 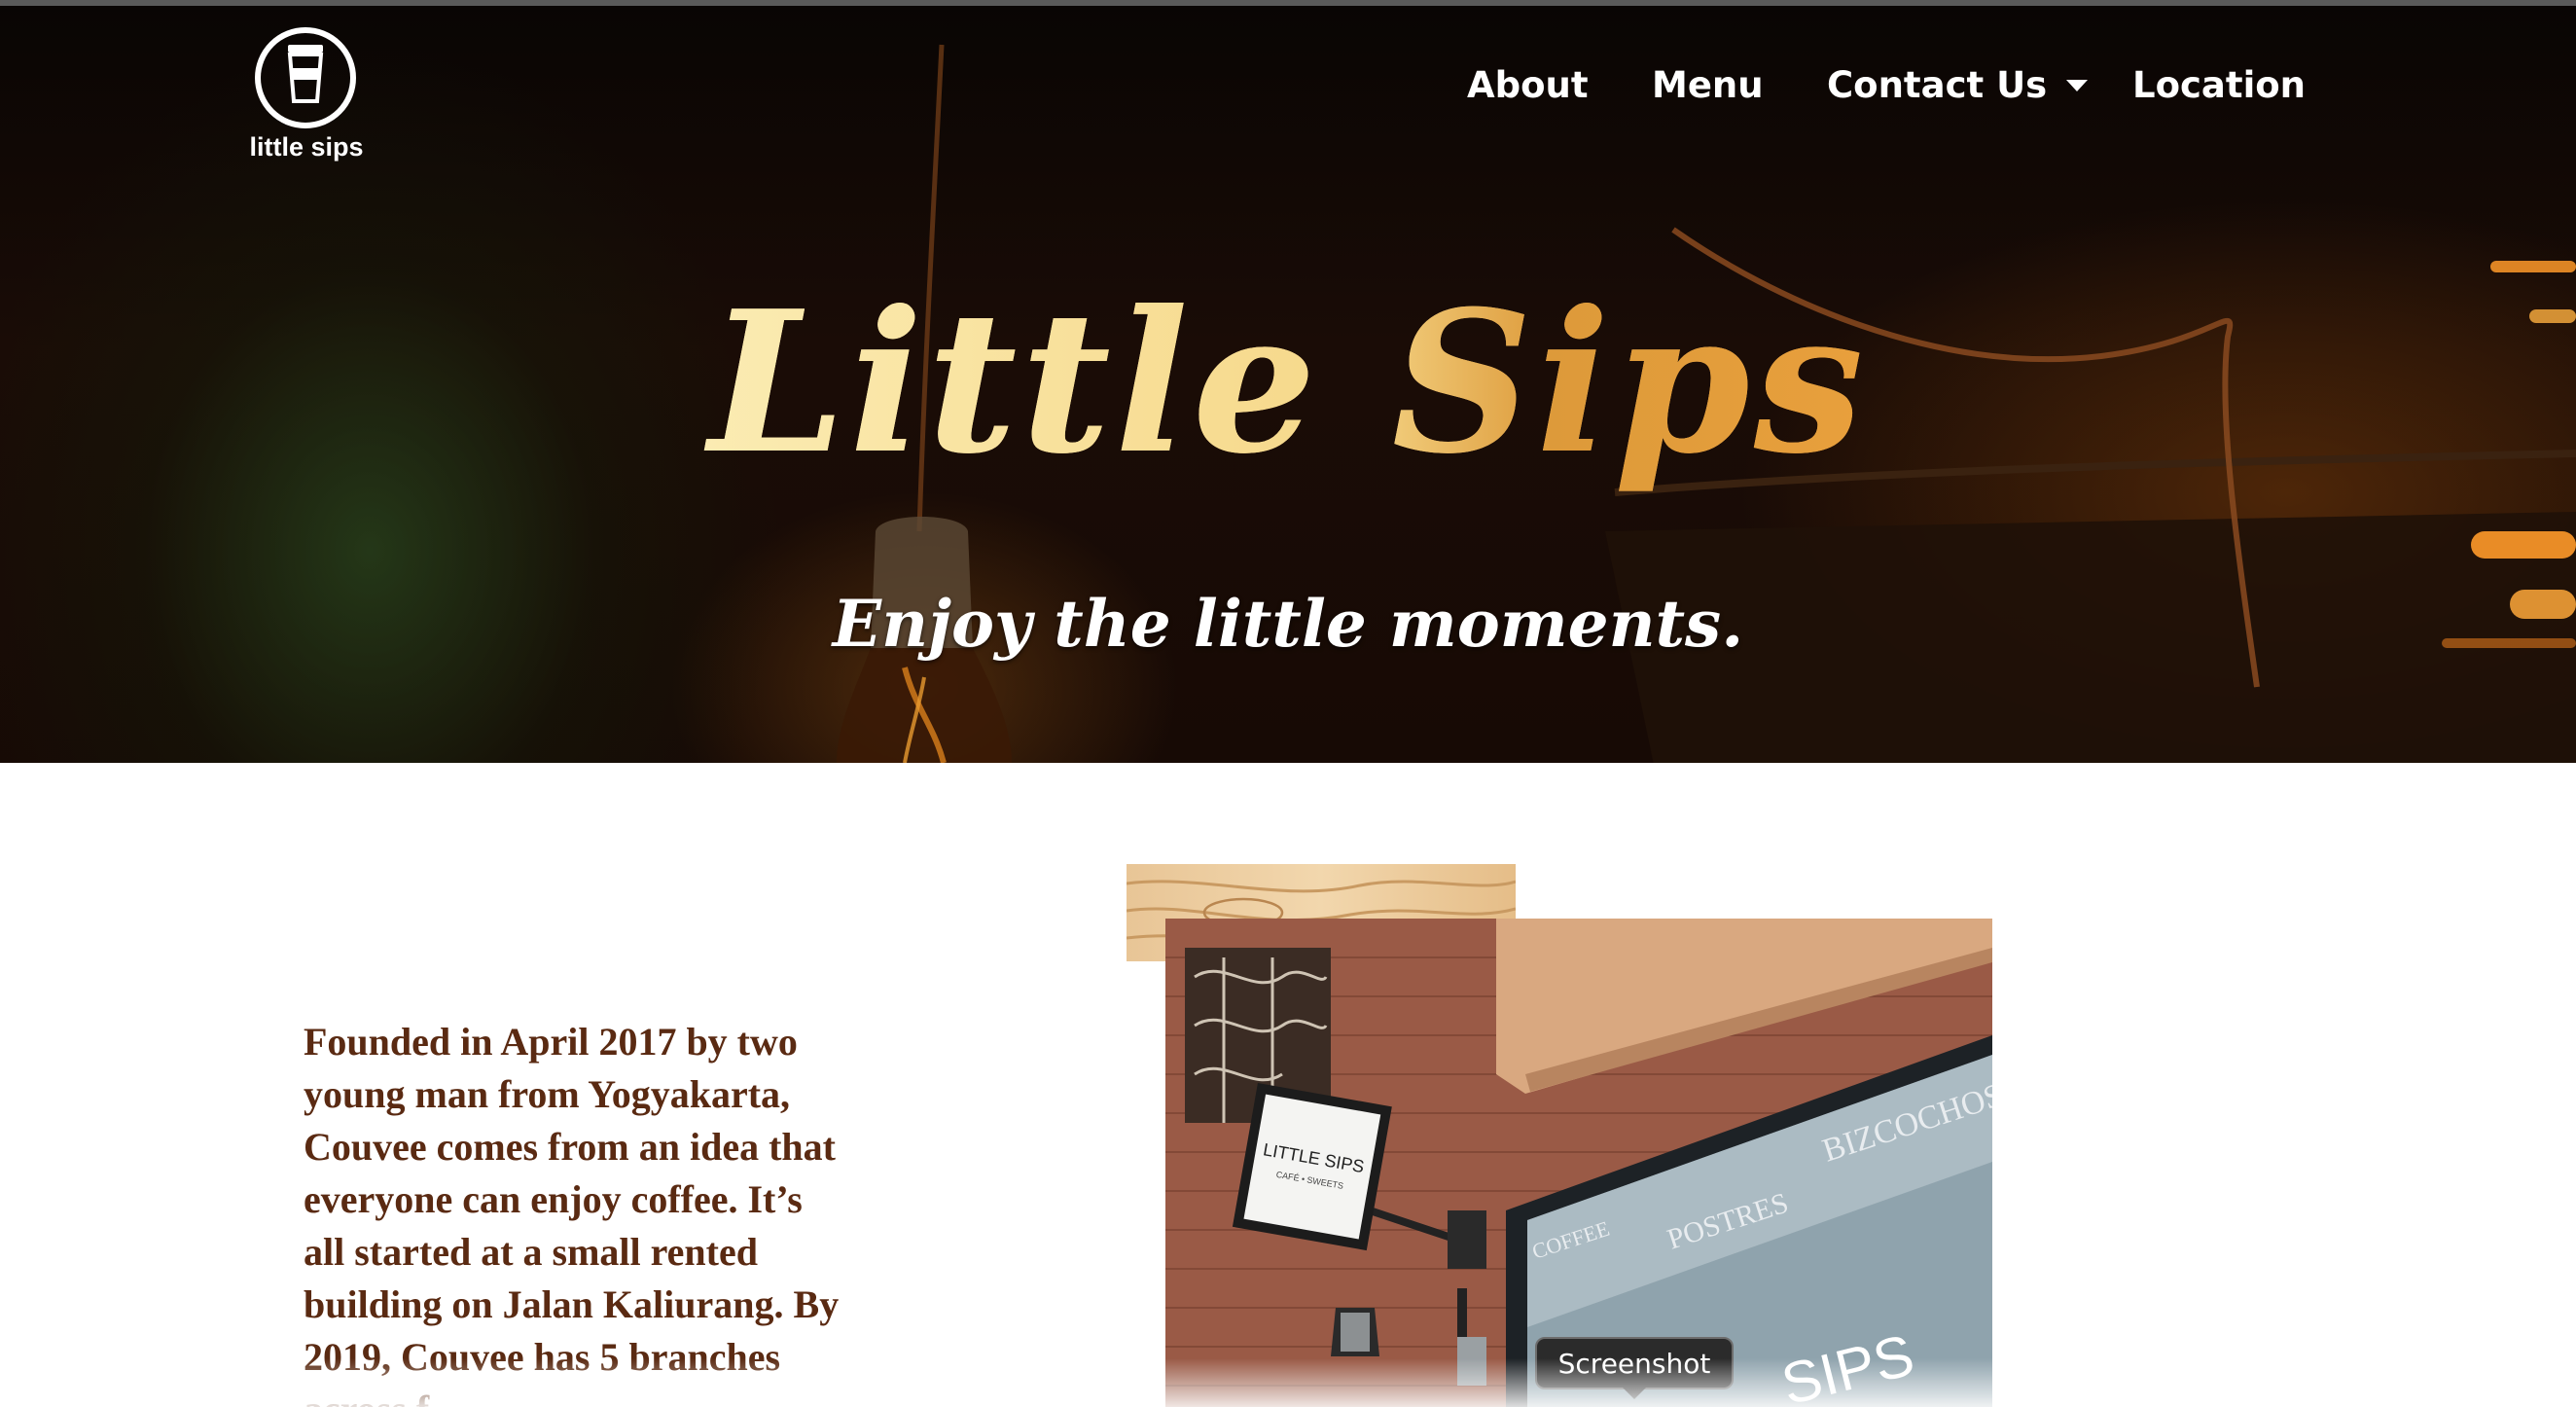 What do you see at coordinates (2077, 85) in the screenshot?
I see `chevron-down-icon` at bounding box center [2077, 85].